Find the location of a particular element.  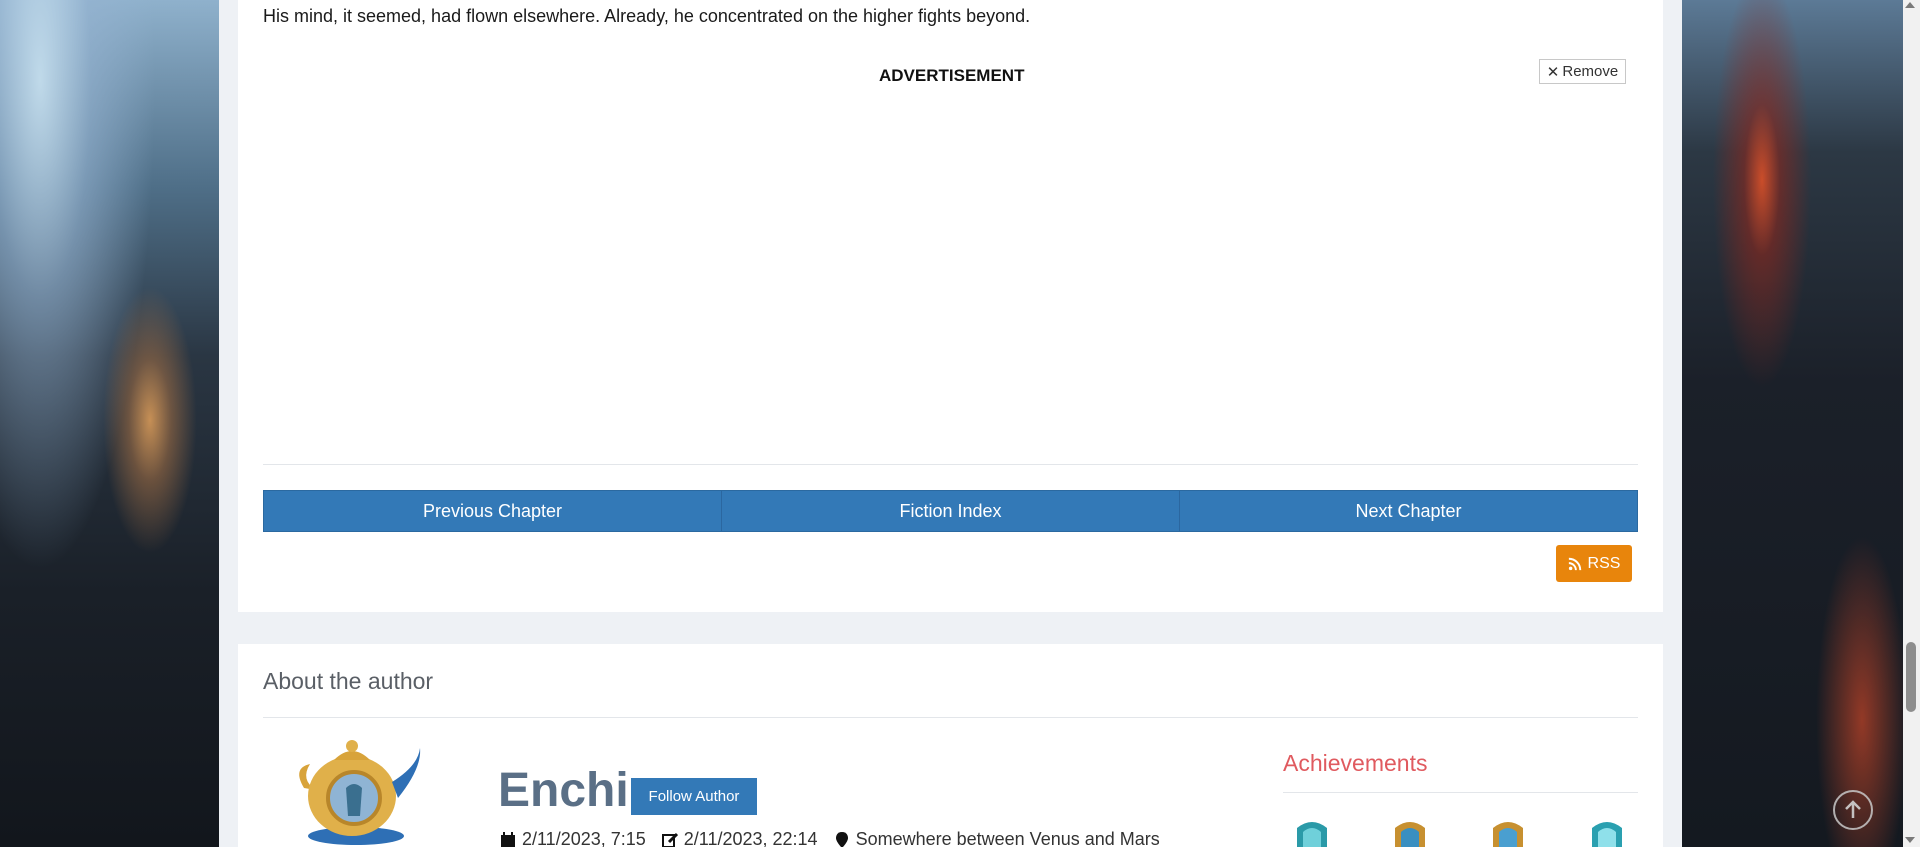

last-active-text: 2/11/2023, 22:14 is located at coordinates (750, 838).